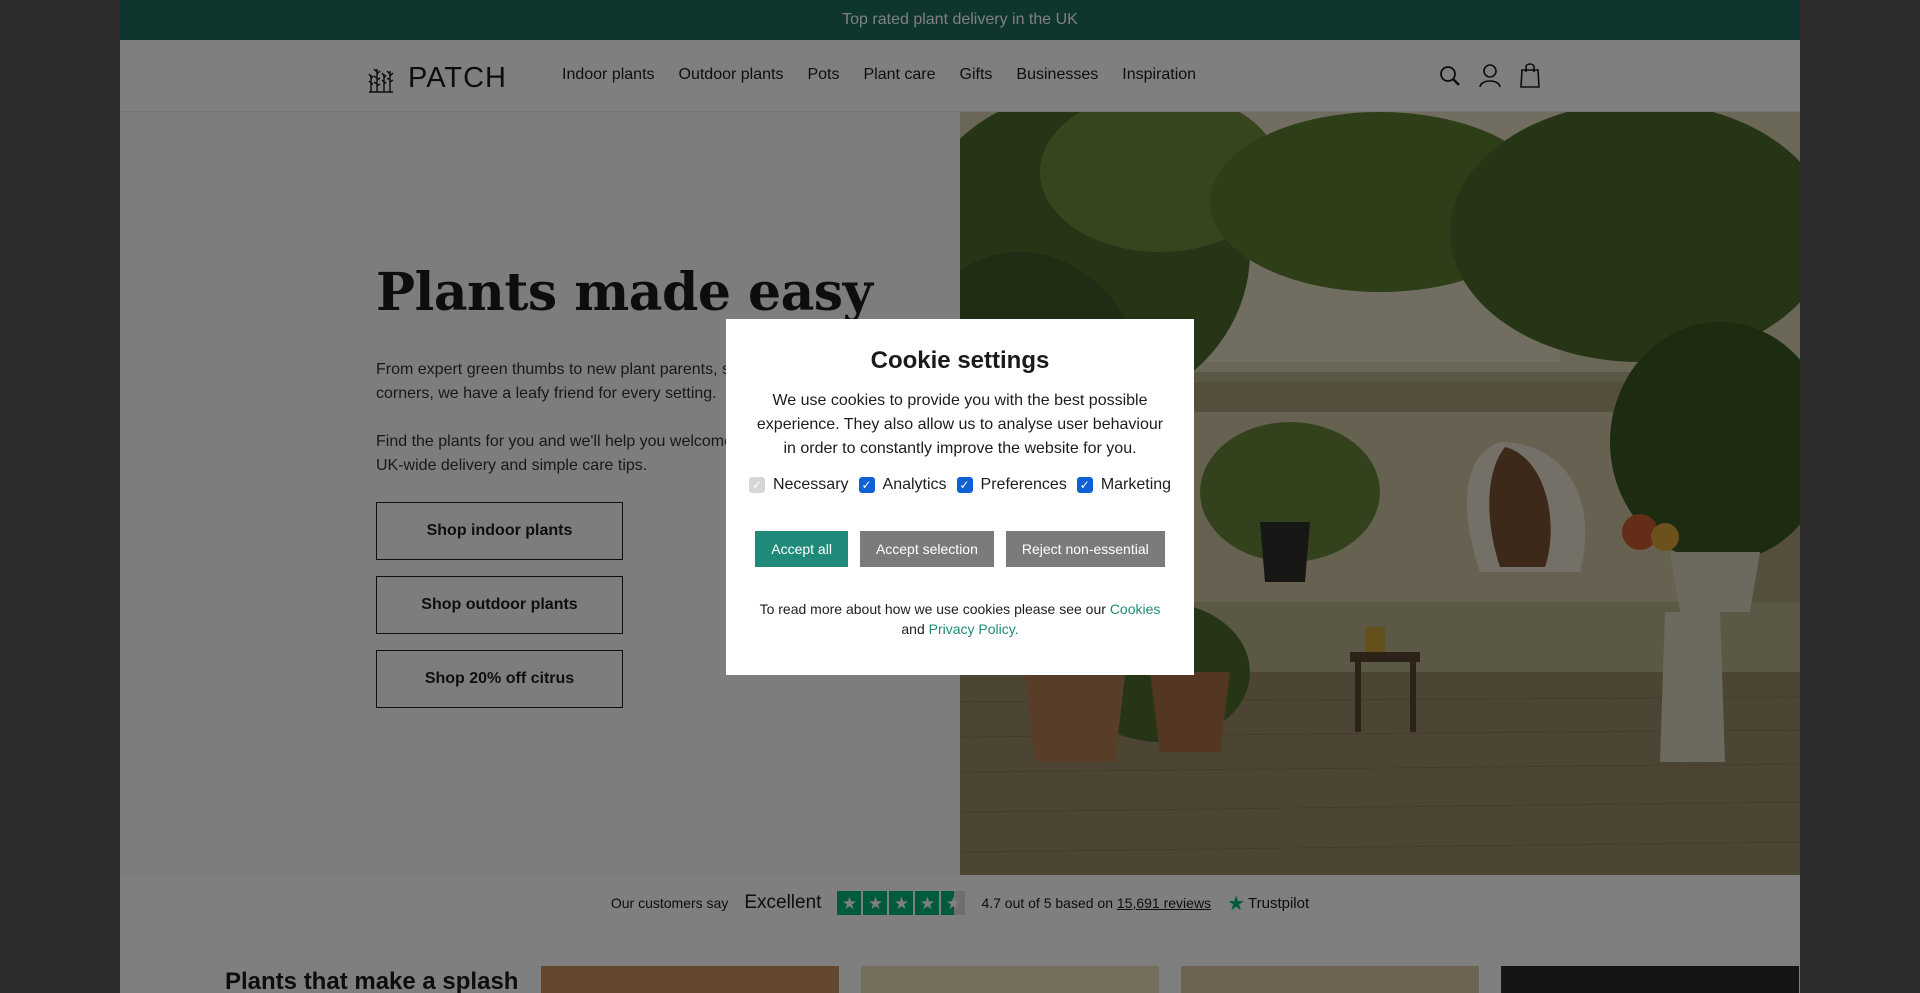 The height and width of the screenshot is (993, 1920). I want to click on reject-non-essential-button: Reject non-essential, so click(1085, 549).